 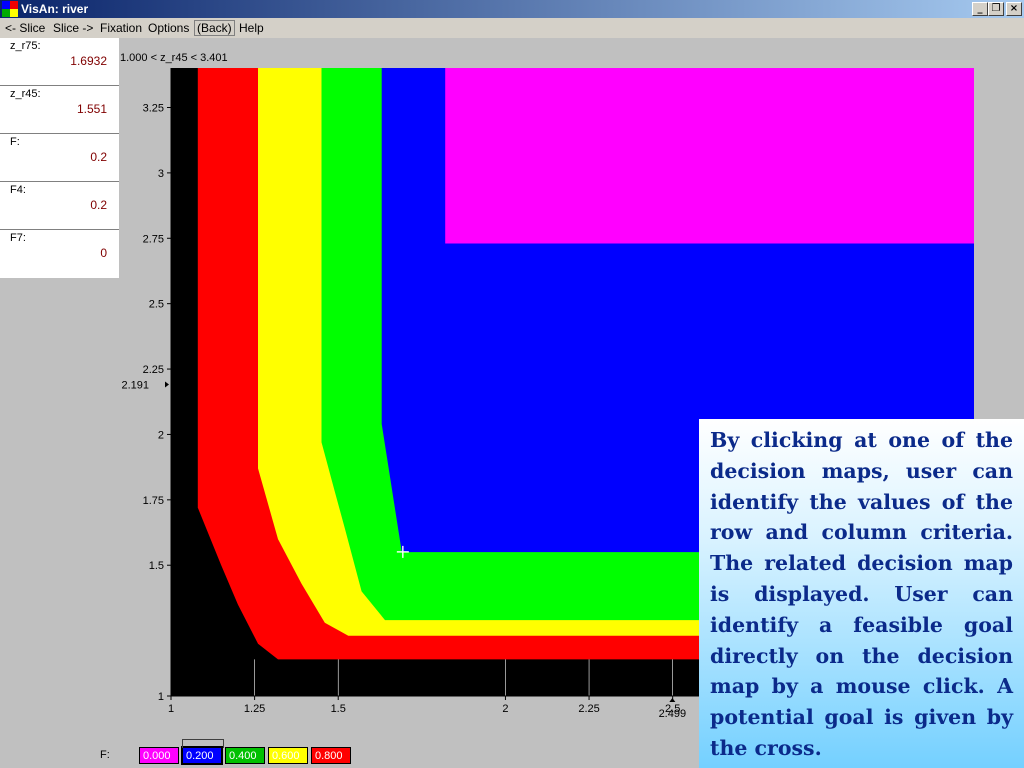 I want to click on y-tick-label: 2.25, so click(x=153, y=370).